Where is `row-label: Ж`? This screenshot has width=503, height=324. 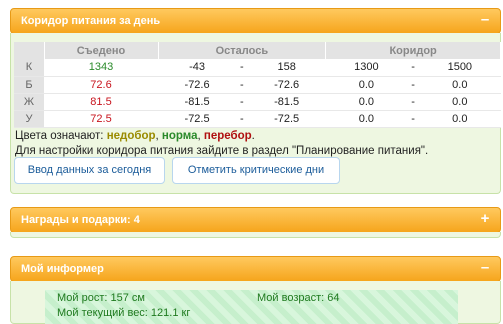 row-label: Ж is located at coordinates (29, 102).